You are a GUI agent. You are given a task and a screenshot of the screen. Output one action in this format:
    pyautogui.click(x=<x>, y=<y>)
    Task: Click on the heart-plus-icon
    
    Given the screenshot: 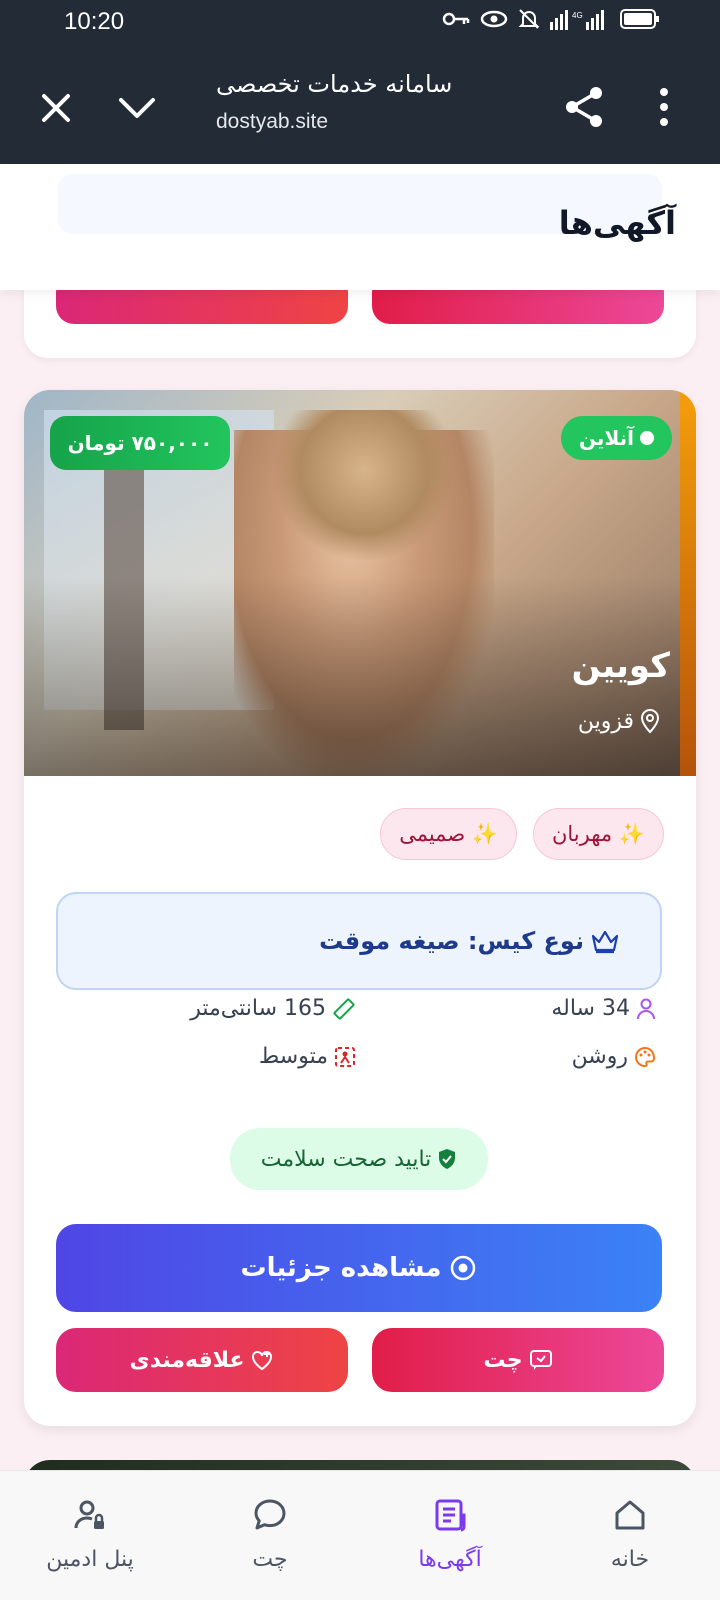 What is the action you would take?
    pyautogui.click(x=262, y=1360)
    